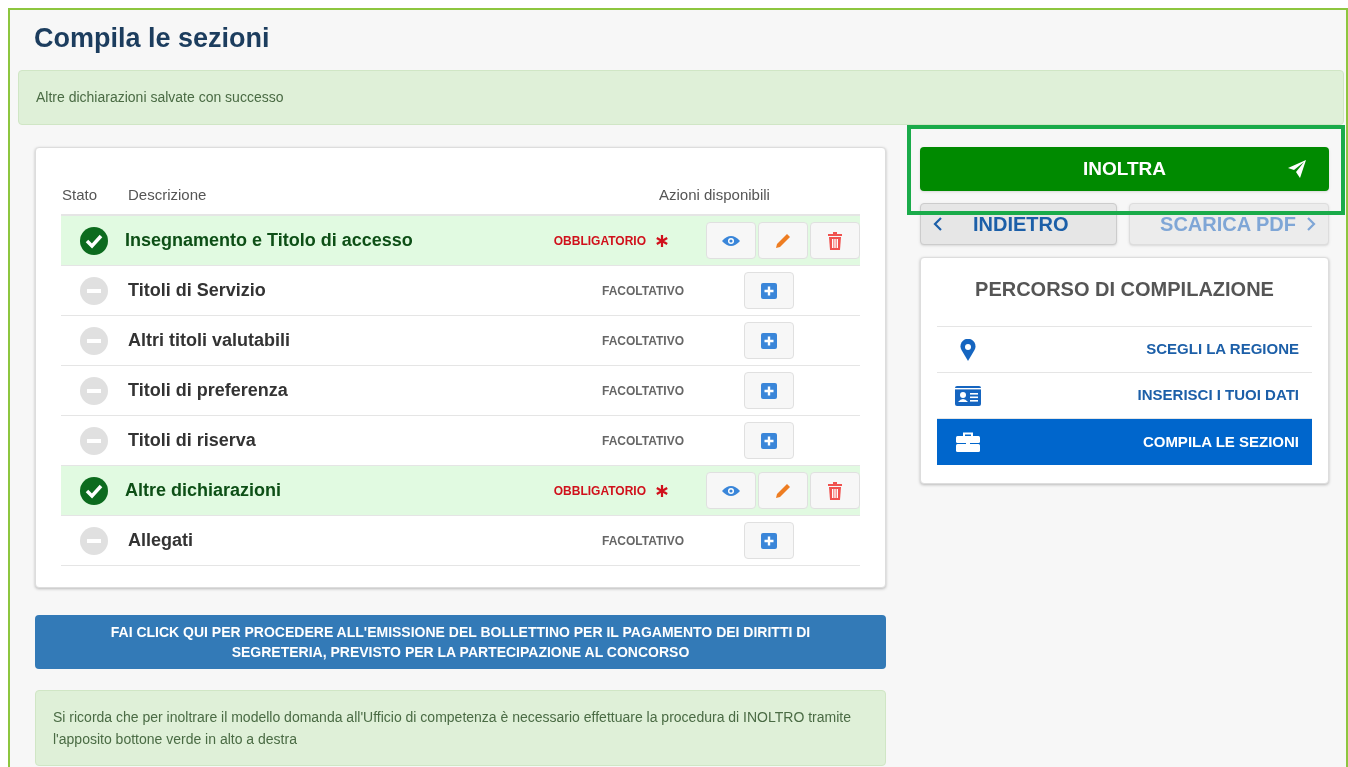 This screenshot has height=767, width=1348. Describe the element at coordinates (1297, 169) in the screenshot. I see `paper-plane-icon` at that location.